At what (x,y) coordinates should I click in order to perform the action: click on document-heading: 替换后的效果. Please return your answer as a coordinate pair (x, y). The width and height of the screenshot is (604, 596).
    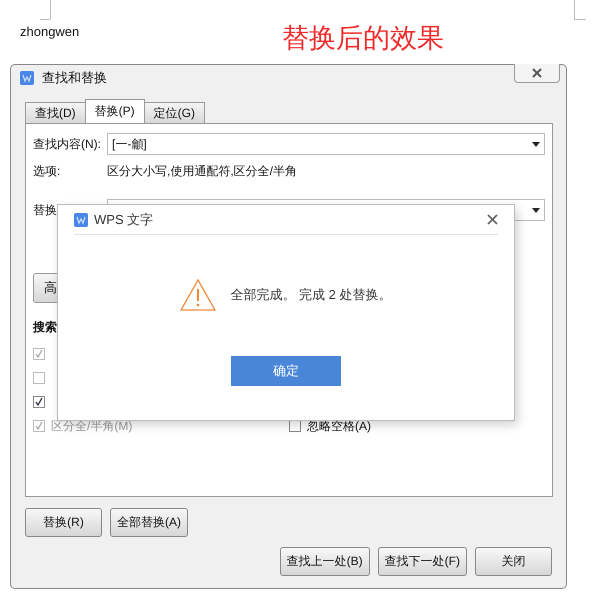
    Looking at the image, I should click on (363, 38).